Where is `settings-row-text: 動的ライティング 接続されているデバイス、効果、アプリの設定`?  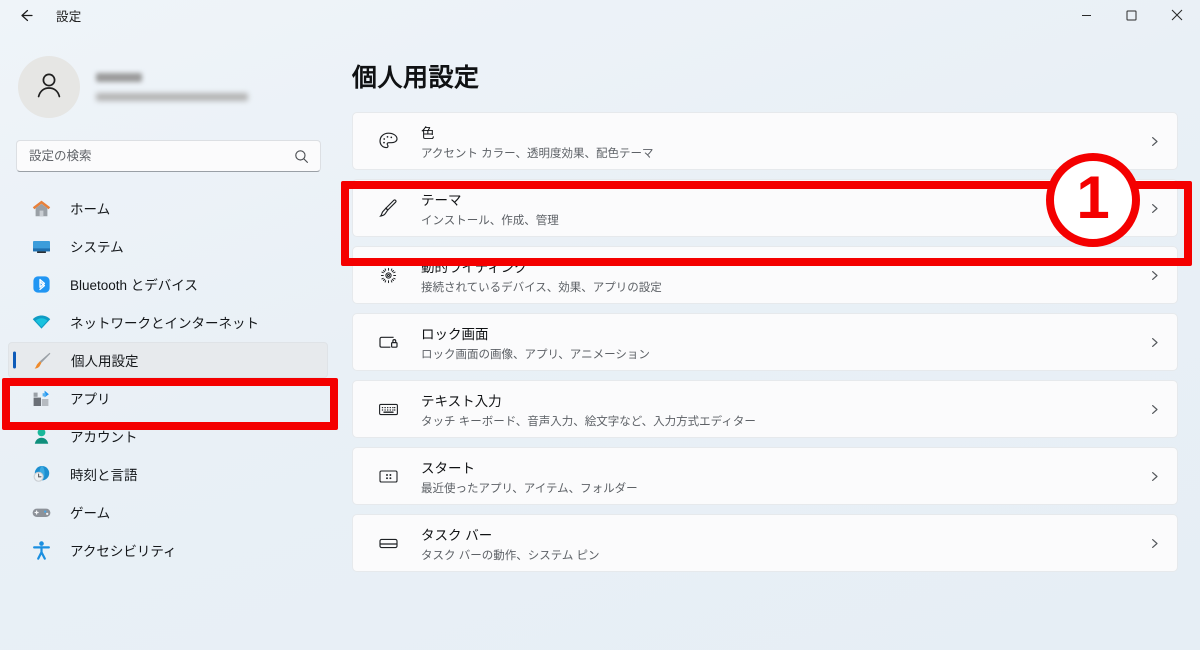 settings-row-text: 動的ライティング 接続されているデバイス、効果、アプリの設定 is located at coordinates (784, 275).